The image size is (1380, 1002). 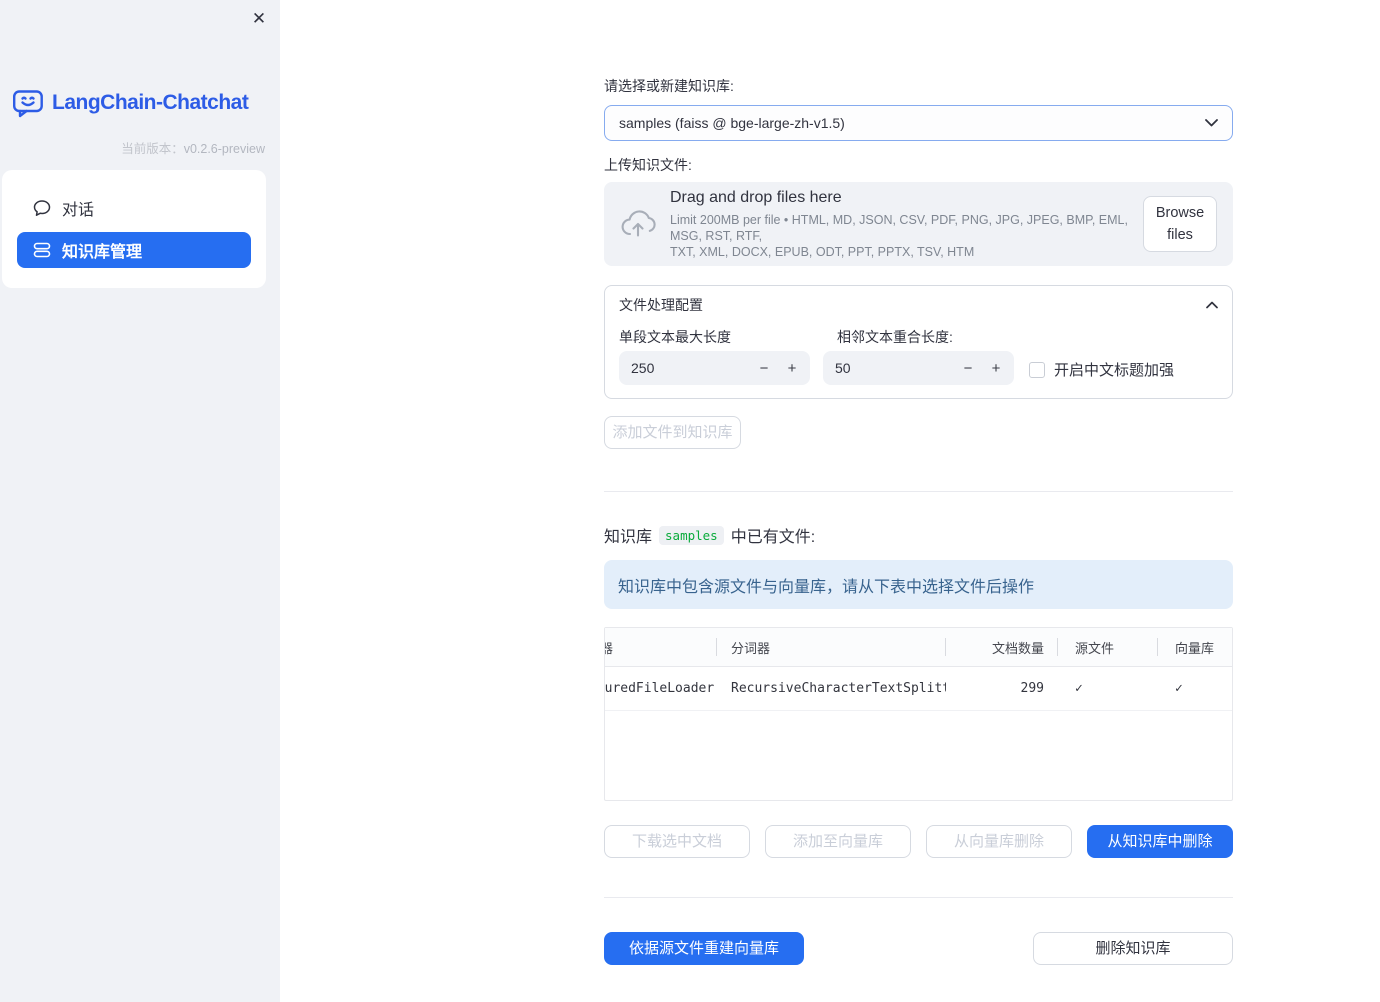 I want to click on cell-splitter: RecursiveCharacterTextSplitter, so click(x=831, y=688).